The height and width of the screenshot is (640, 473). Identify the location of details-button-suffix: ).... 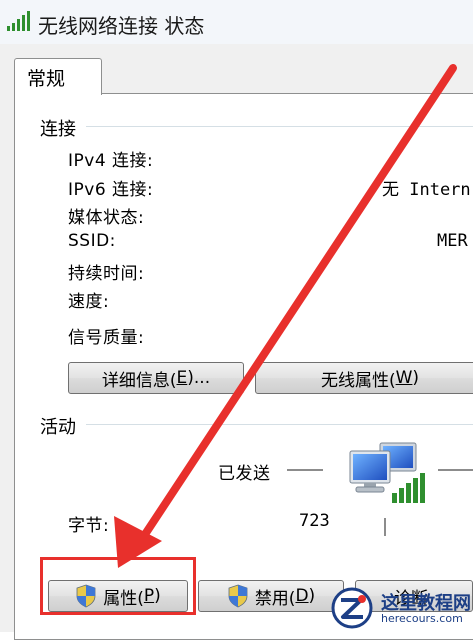
(199, 378).